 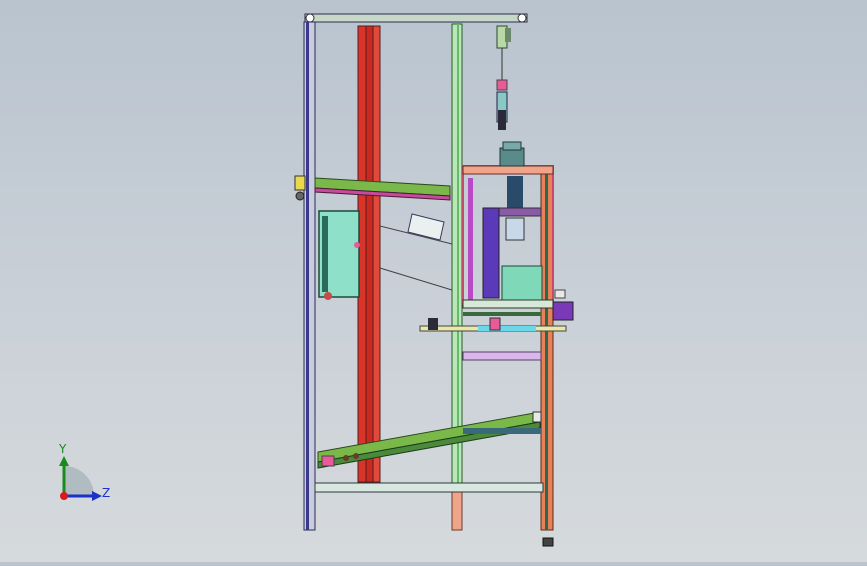 What do you see at coordinates (106, 493) in the screenshot?
I see `z-axis-label: Z` at bounding box center [106, 493].